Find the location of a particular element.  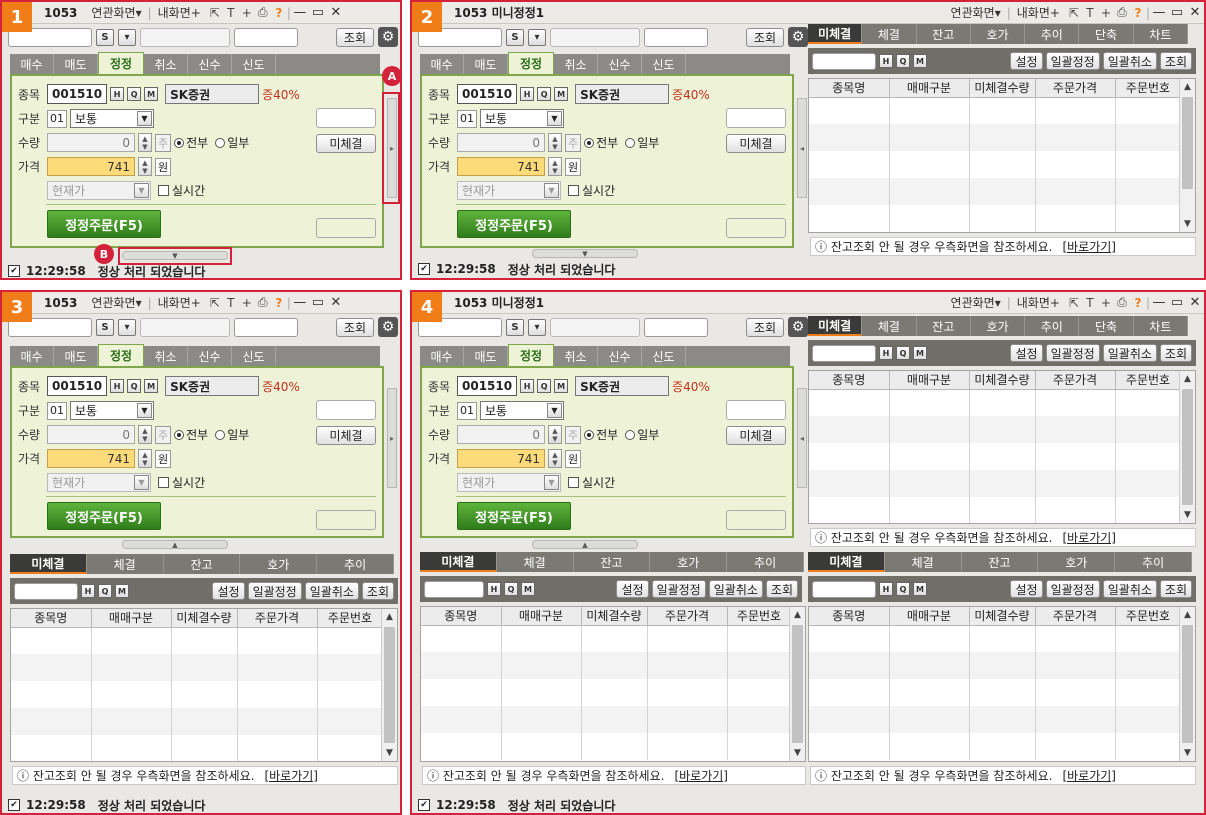

bottom-collapse-handle: ▲ is located at coordinates (175, 544).